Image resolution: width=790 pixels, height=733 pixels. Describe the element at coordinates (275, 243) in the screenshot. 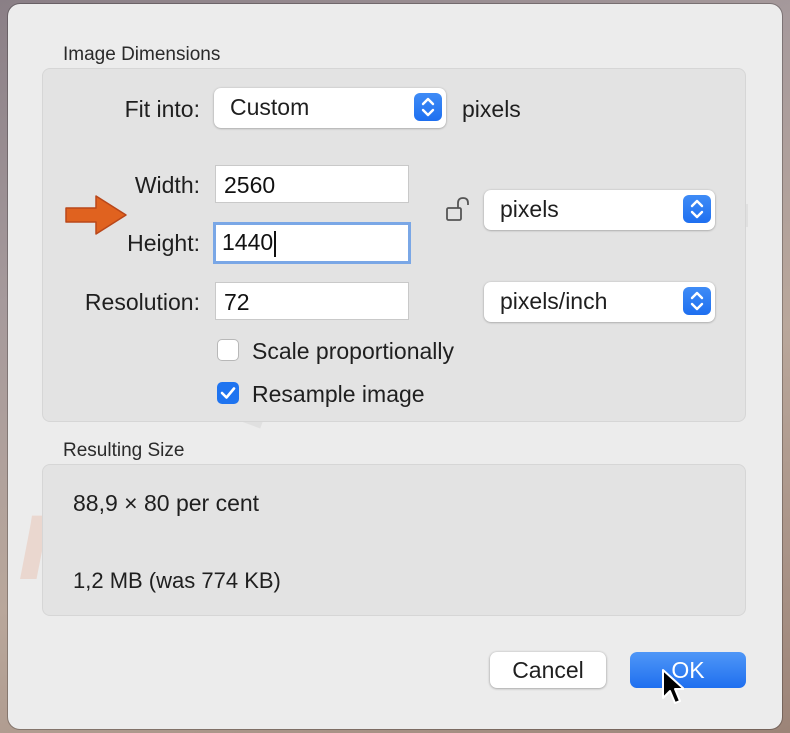

I see `text-caret` at that location.